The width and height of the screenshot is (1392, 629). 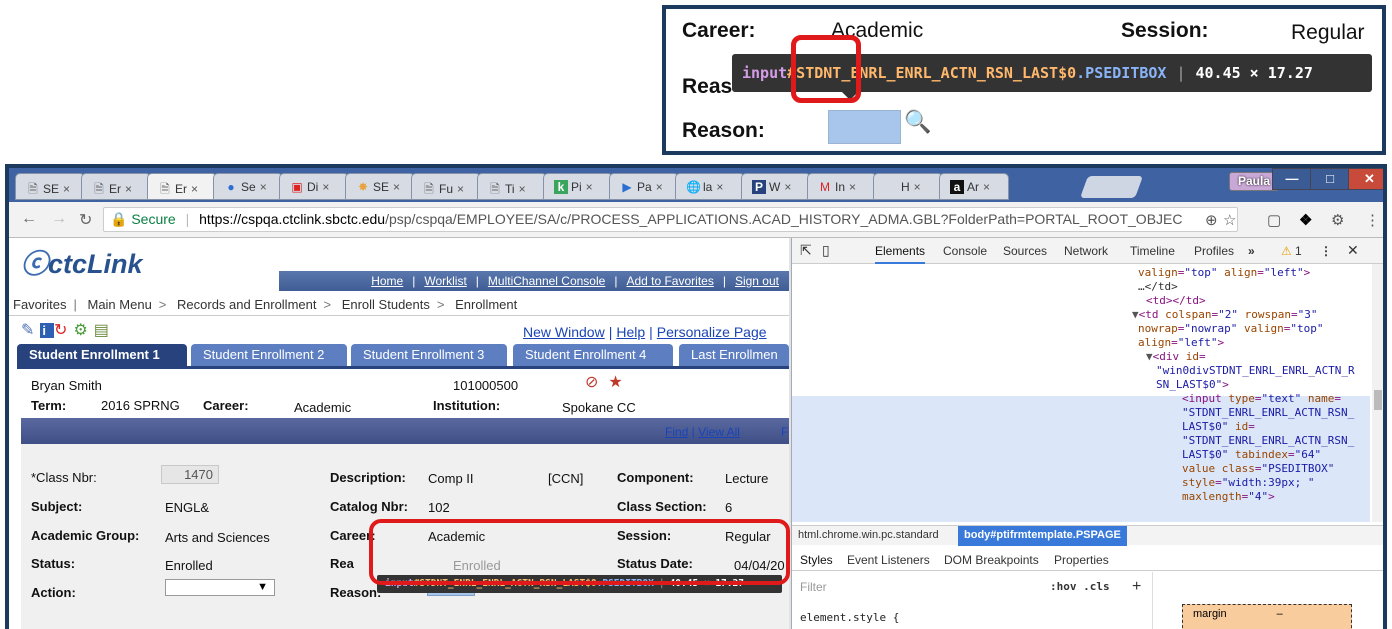 I want to click on action-select: ▼, so click(x=220, y=587).